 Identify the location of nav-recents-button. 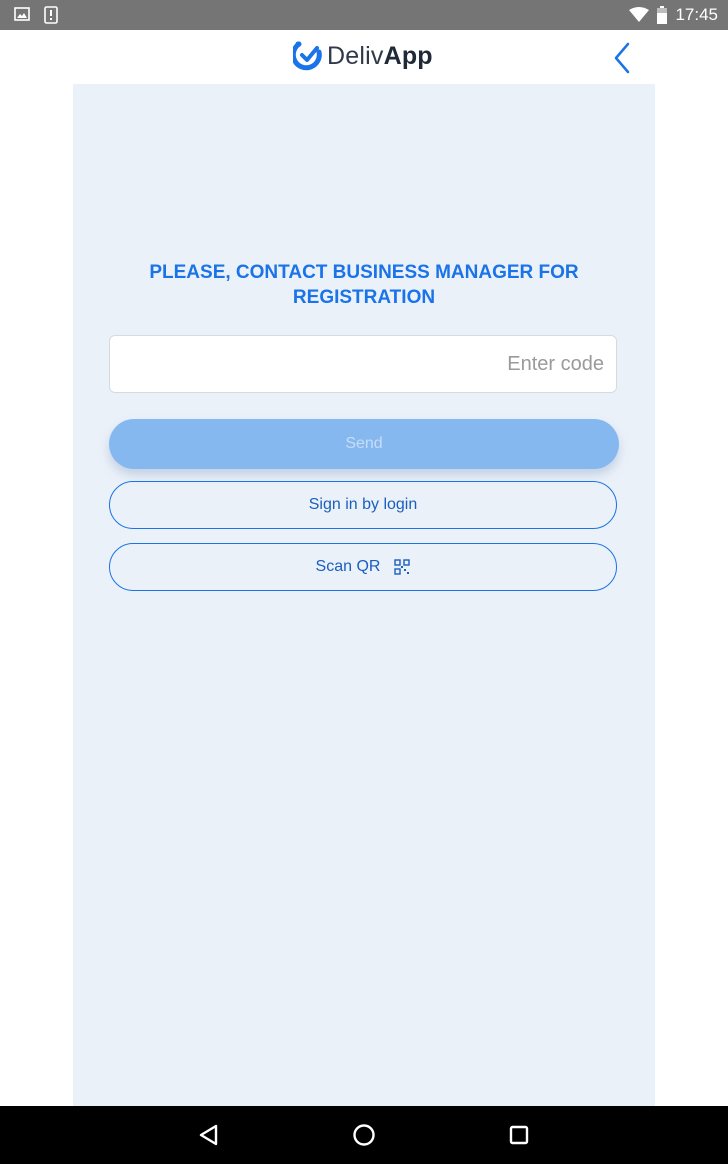
(519, 1135).